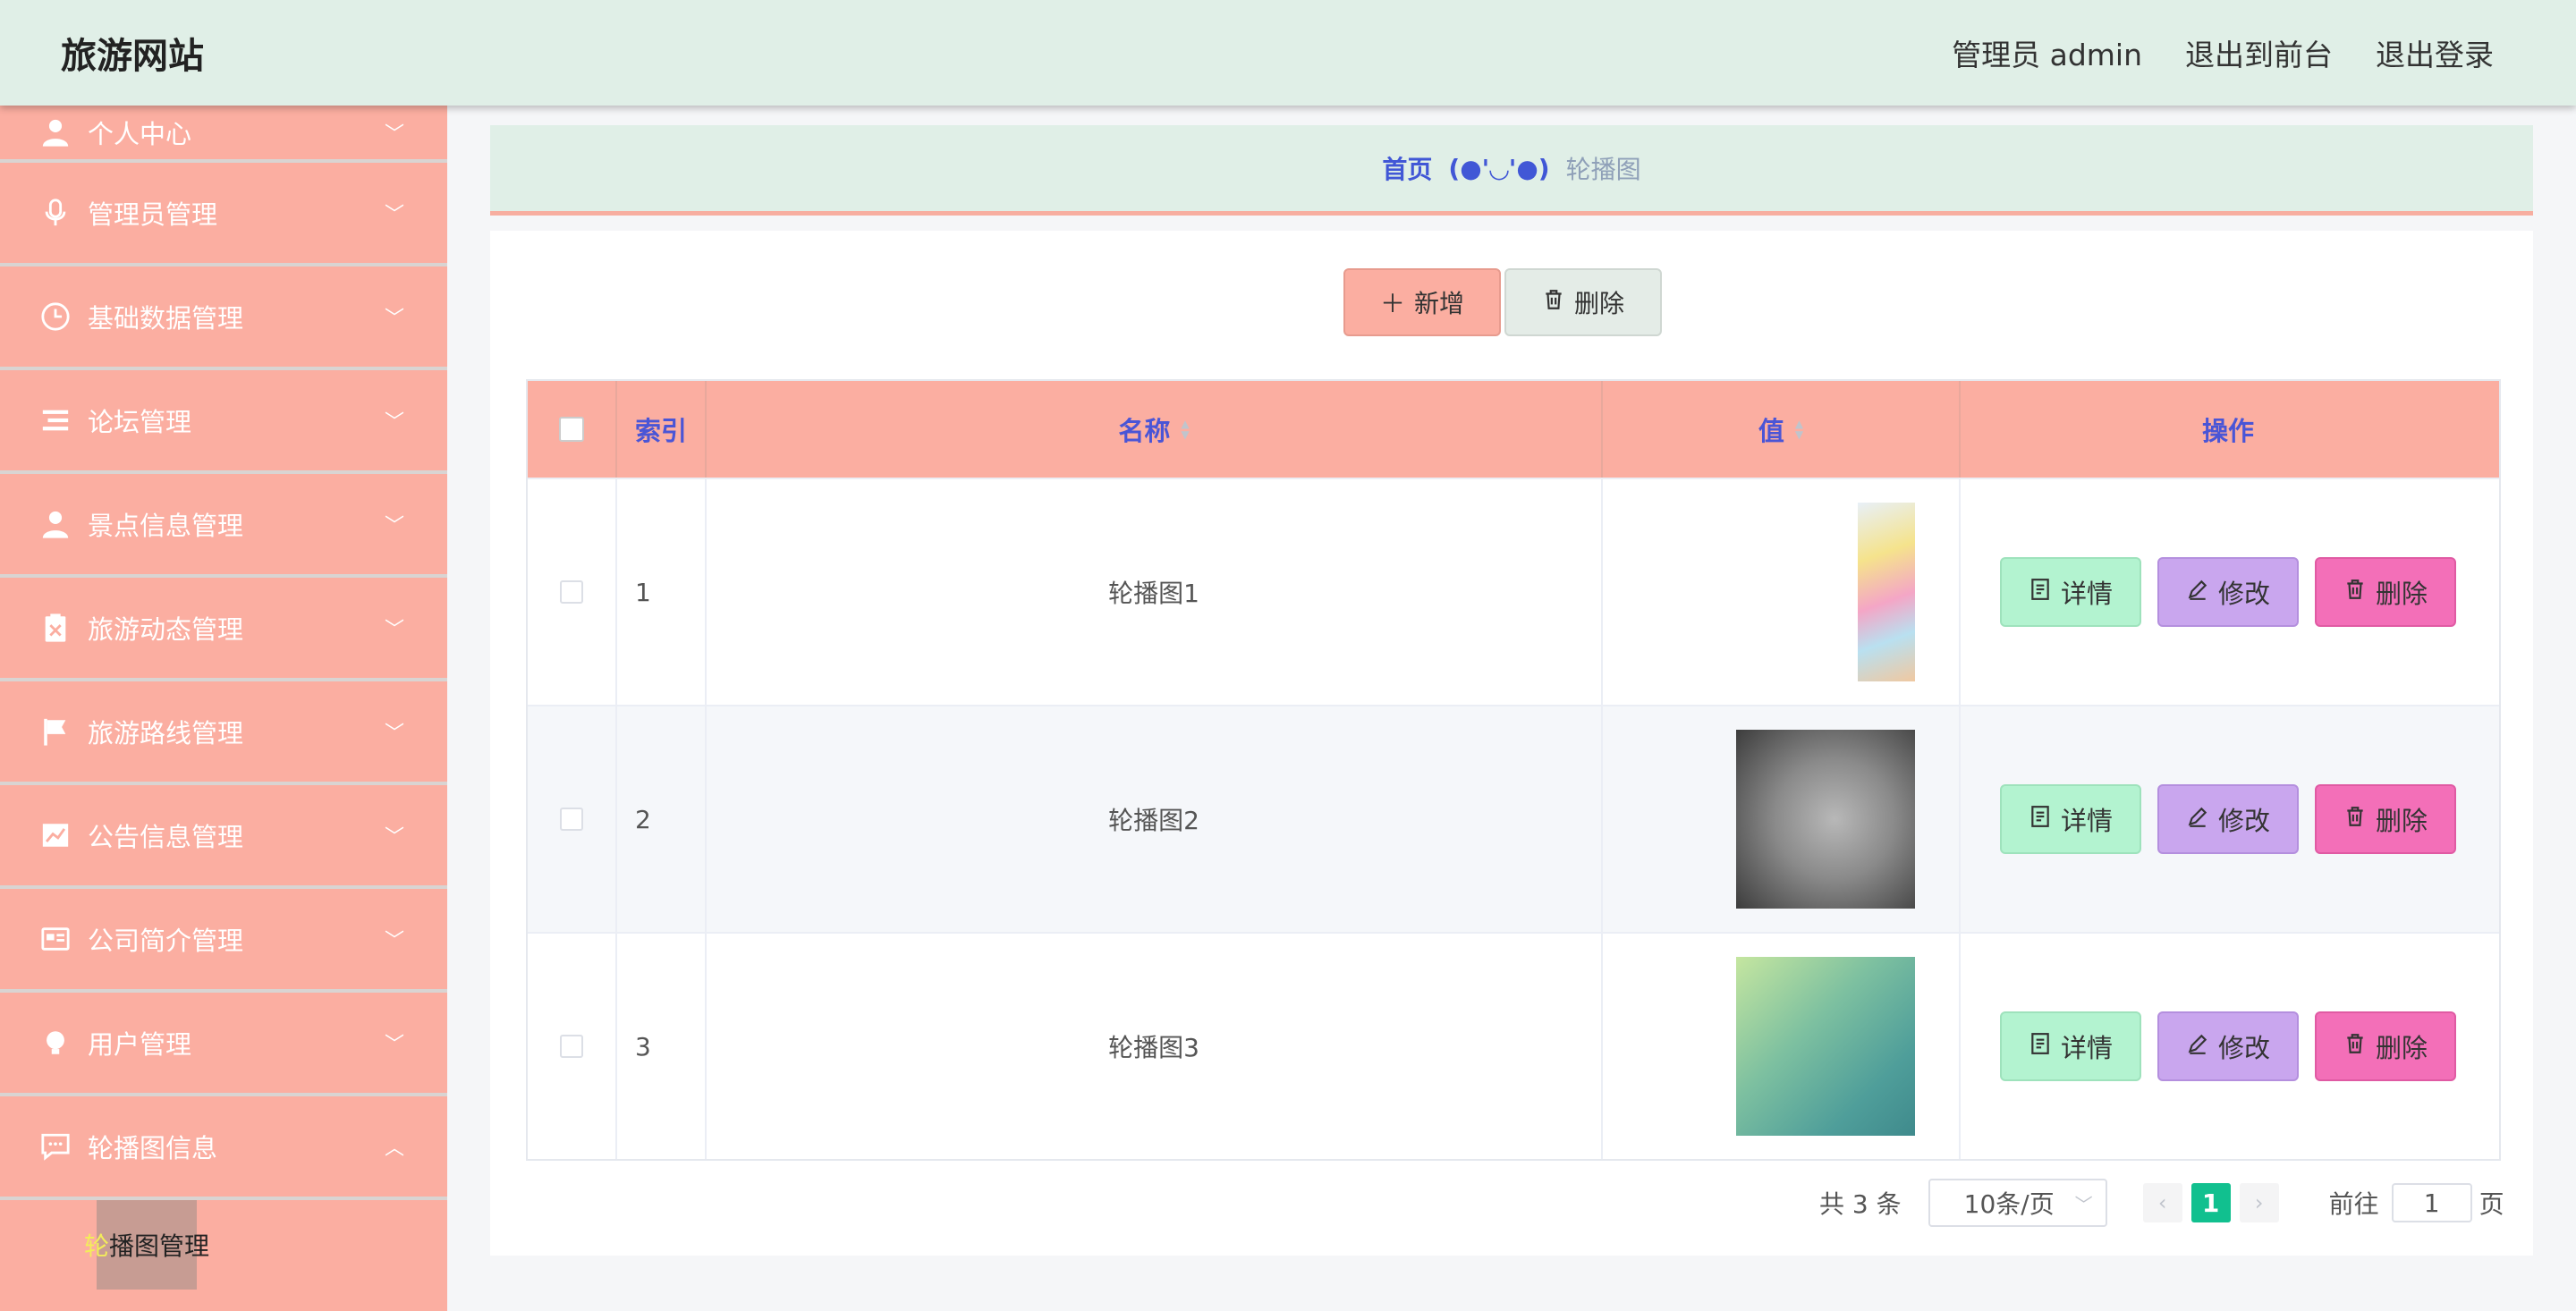  What do you see at coordinates (140, 1044) in the screenshot?
I see `sidebar-item-label: 用户管理` at bounding box center [140, 1044].